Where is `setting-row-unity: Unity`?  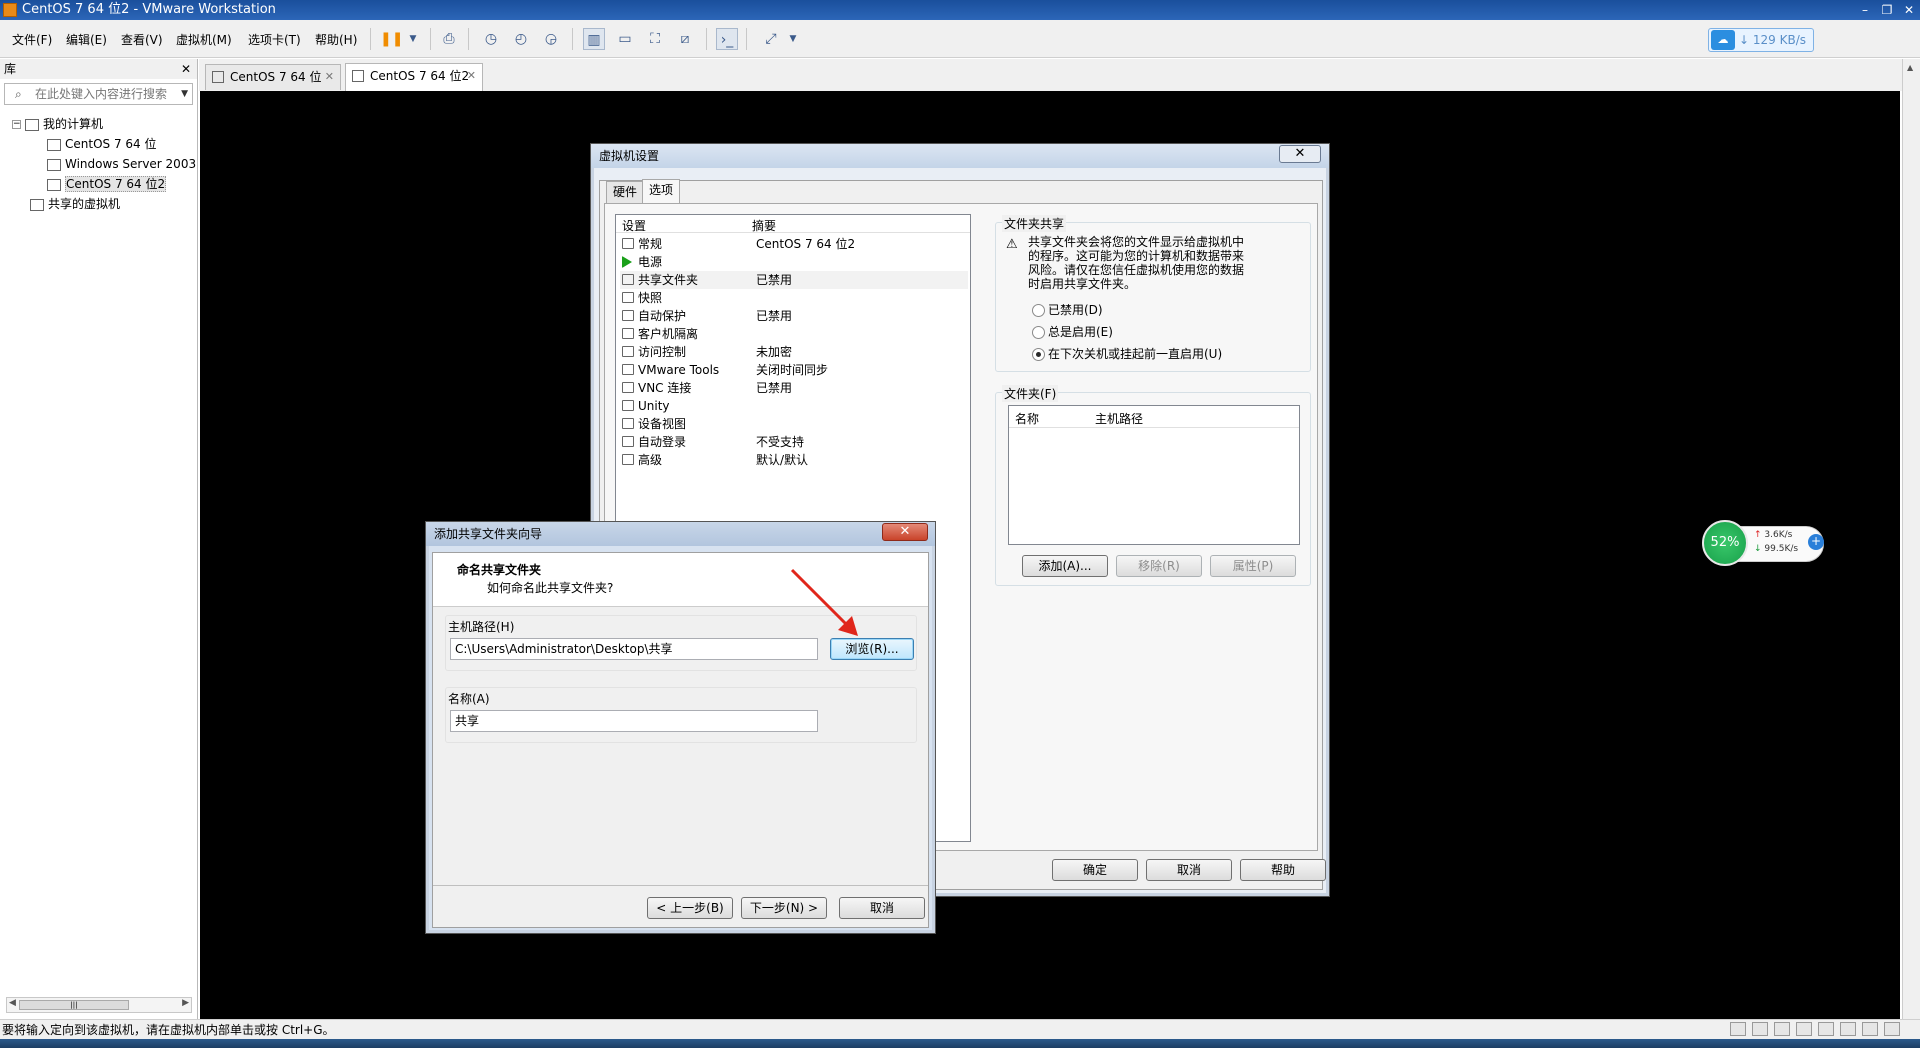
setting-row-unity: Unity is located at coordinates (794, 406).